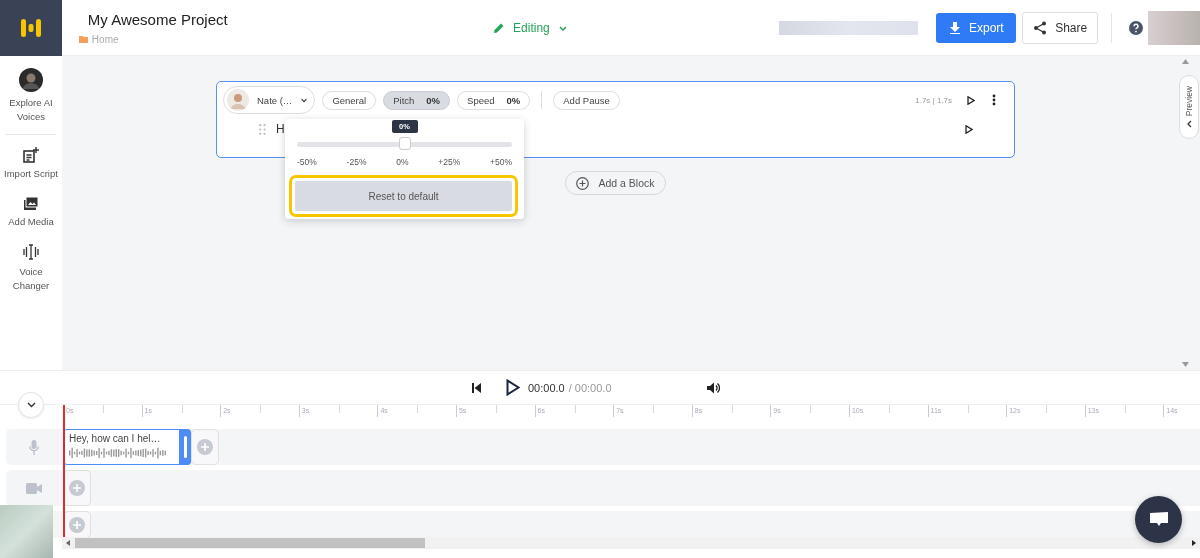 The height and width of the screenshot is (558, 1200). What do you see at coordinates (31, 252) in the screenshot?
I see `waveform-icon` at bounding box center [31, 252].